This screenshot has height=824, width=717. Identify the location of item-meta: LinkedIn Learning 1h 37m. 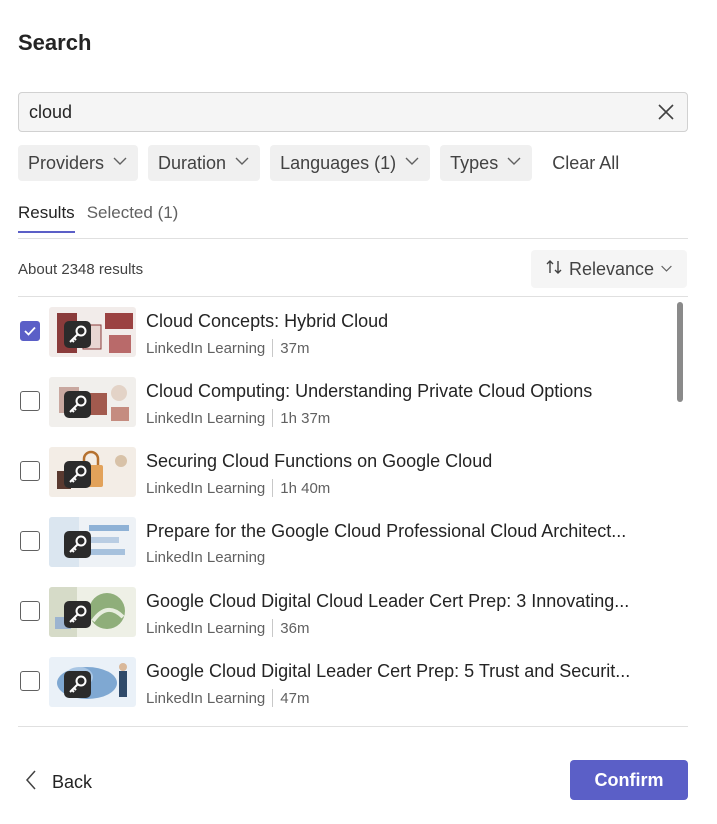
(238, 418).